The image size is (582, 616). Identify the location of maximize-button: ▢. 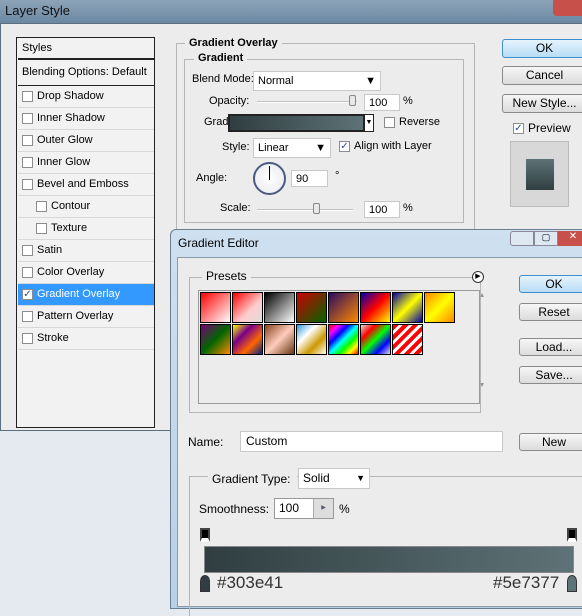
(546, 238).